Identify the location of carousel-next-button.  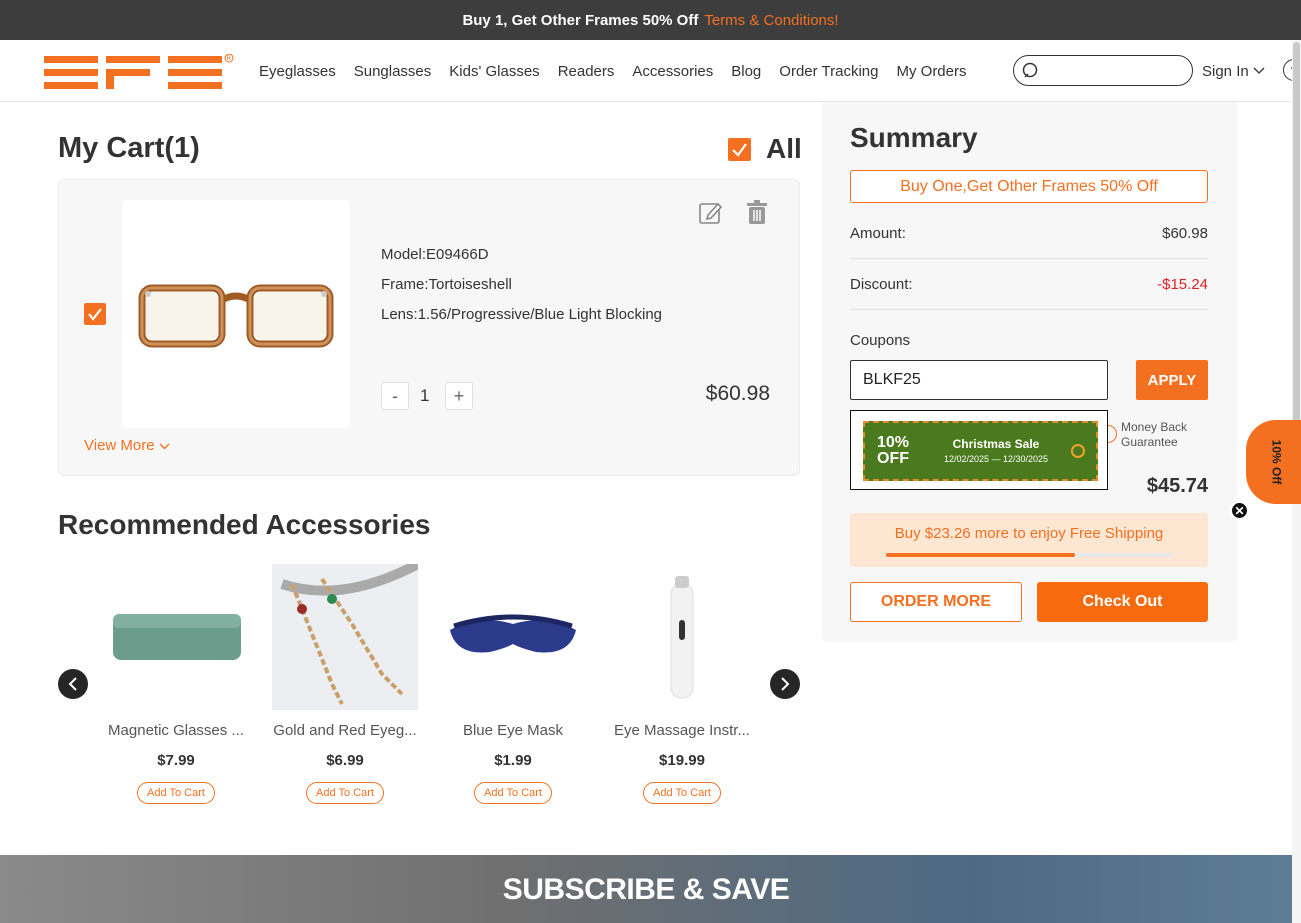
(785, 684).